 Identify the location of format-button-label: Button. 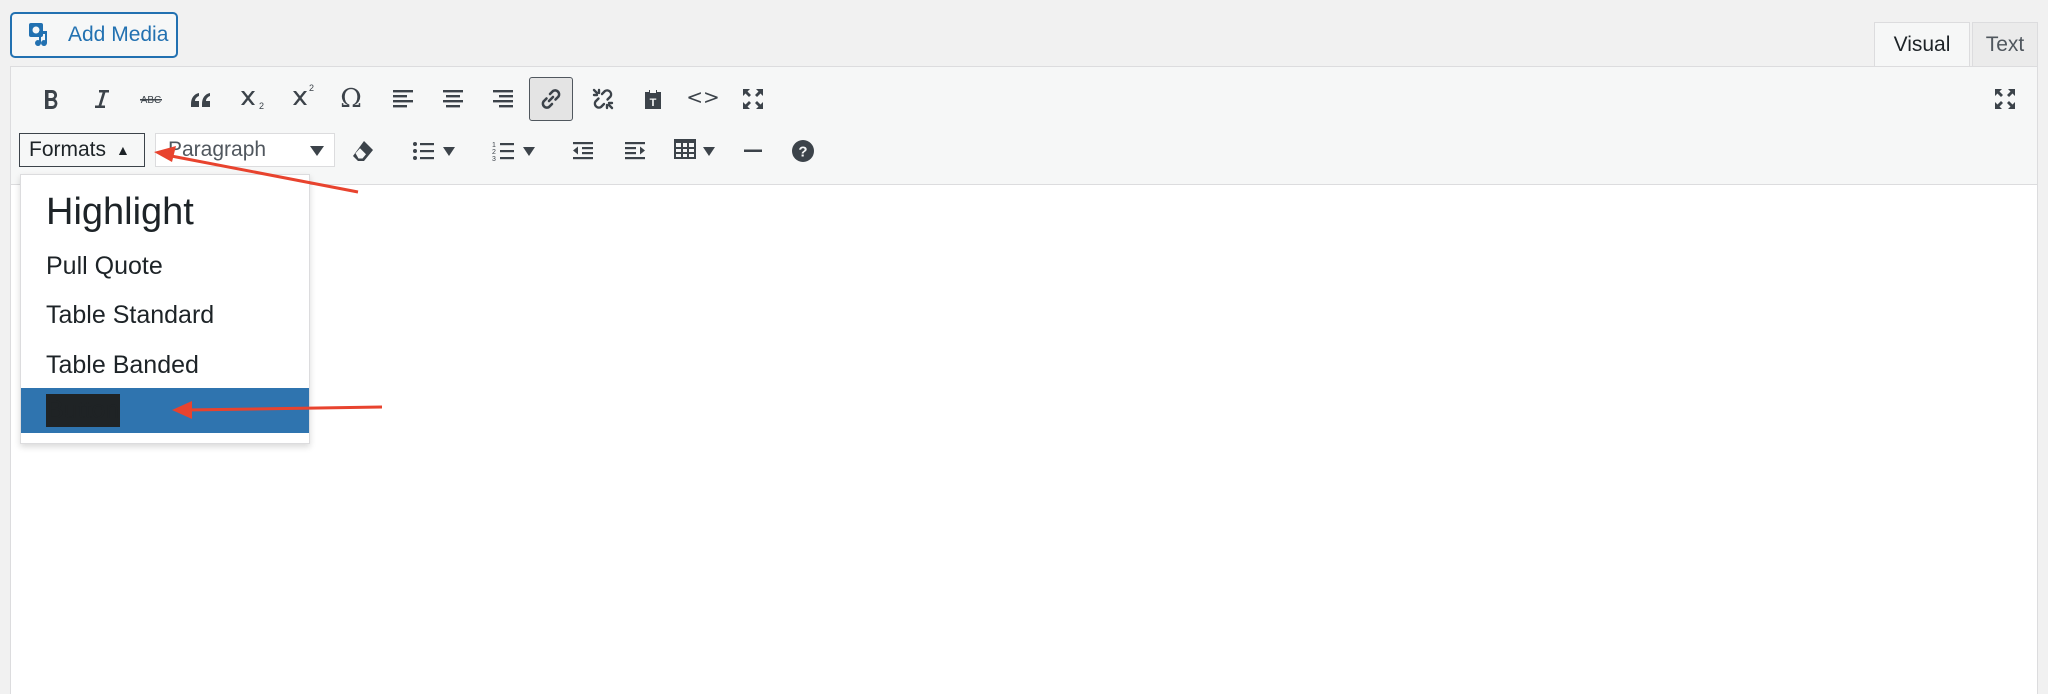
(83, 410).